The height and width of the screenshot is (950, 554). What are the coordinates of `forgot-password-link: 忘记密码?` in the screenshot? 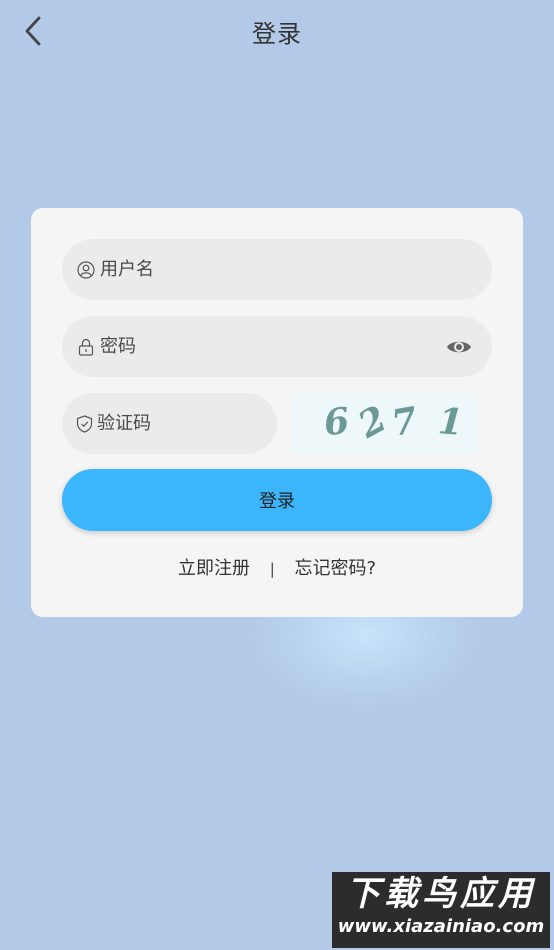 It's located at (335, 567).